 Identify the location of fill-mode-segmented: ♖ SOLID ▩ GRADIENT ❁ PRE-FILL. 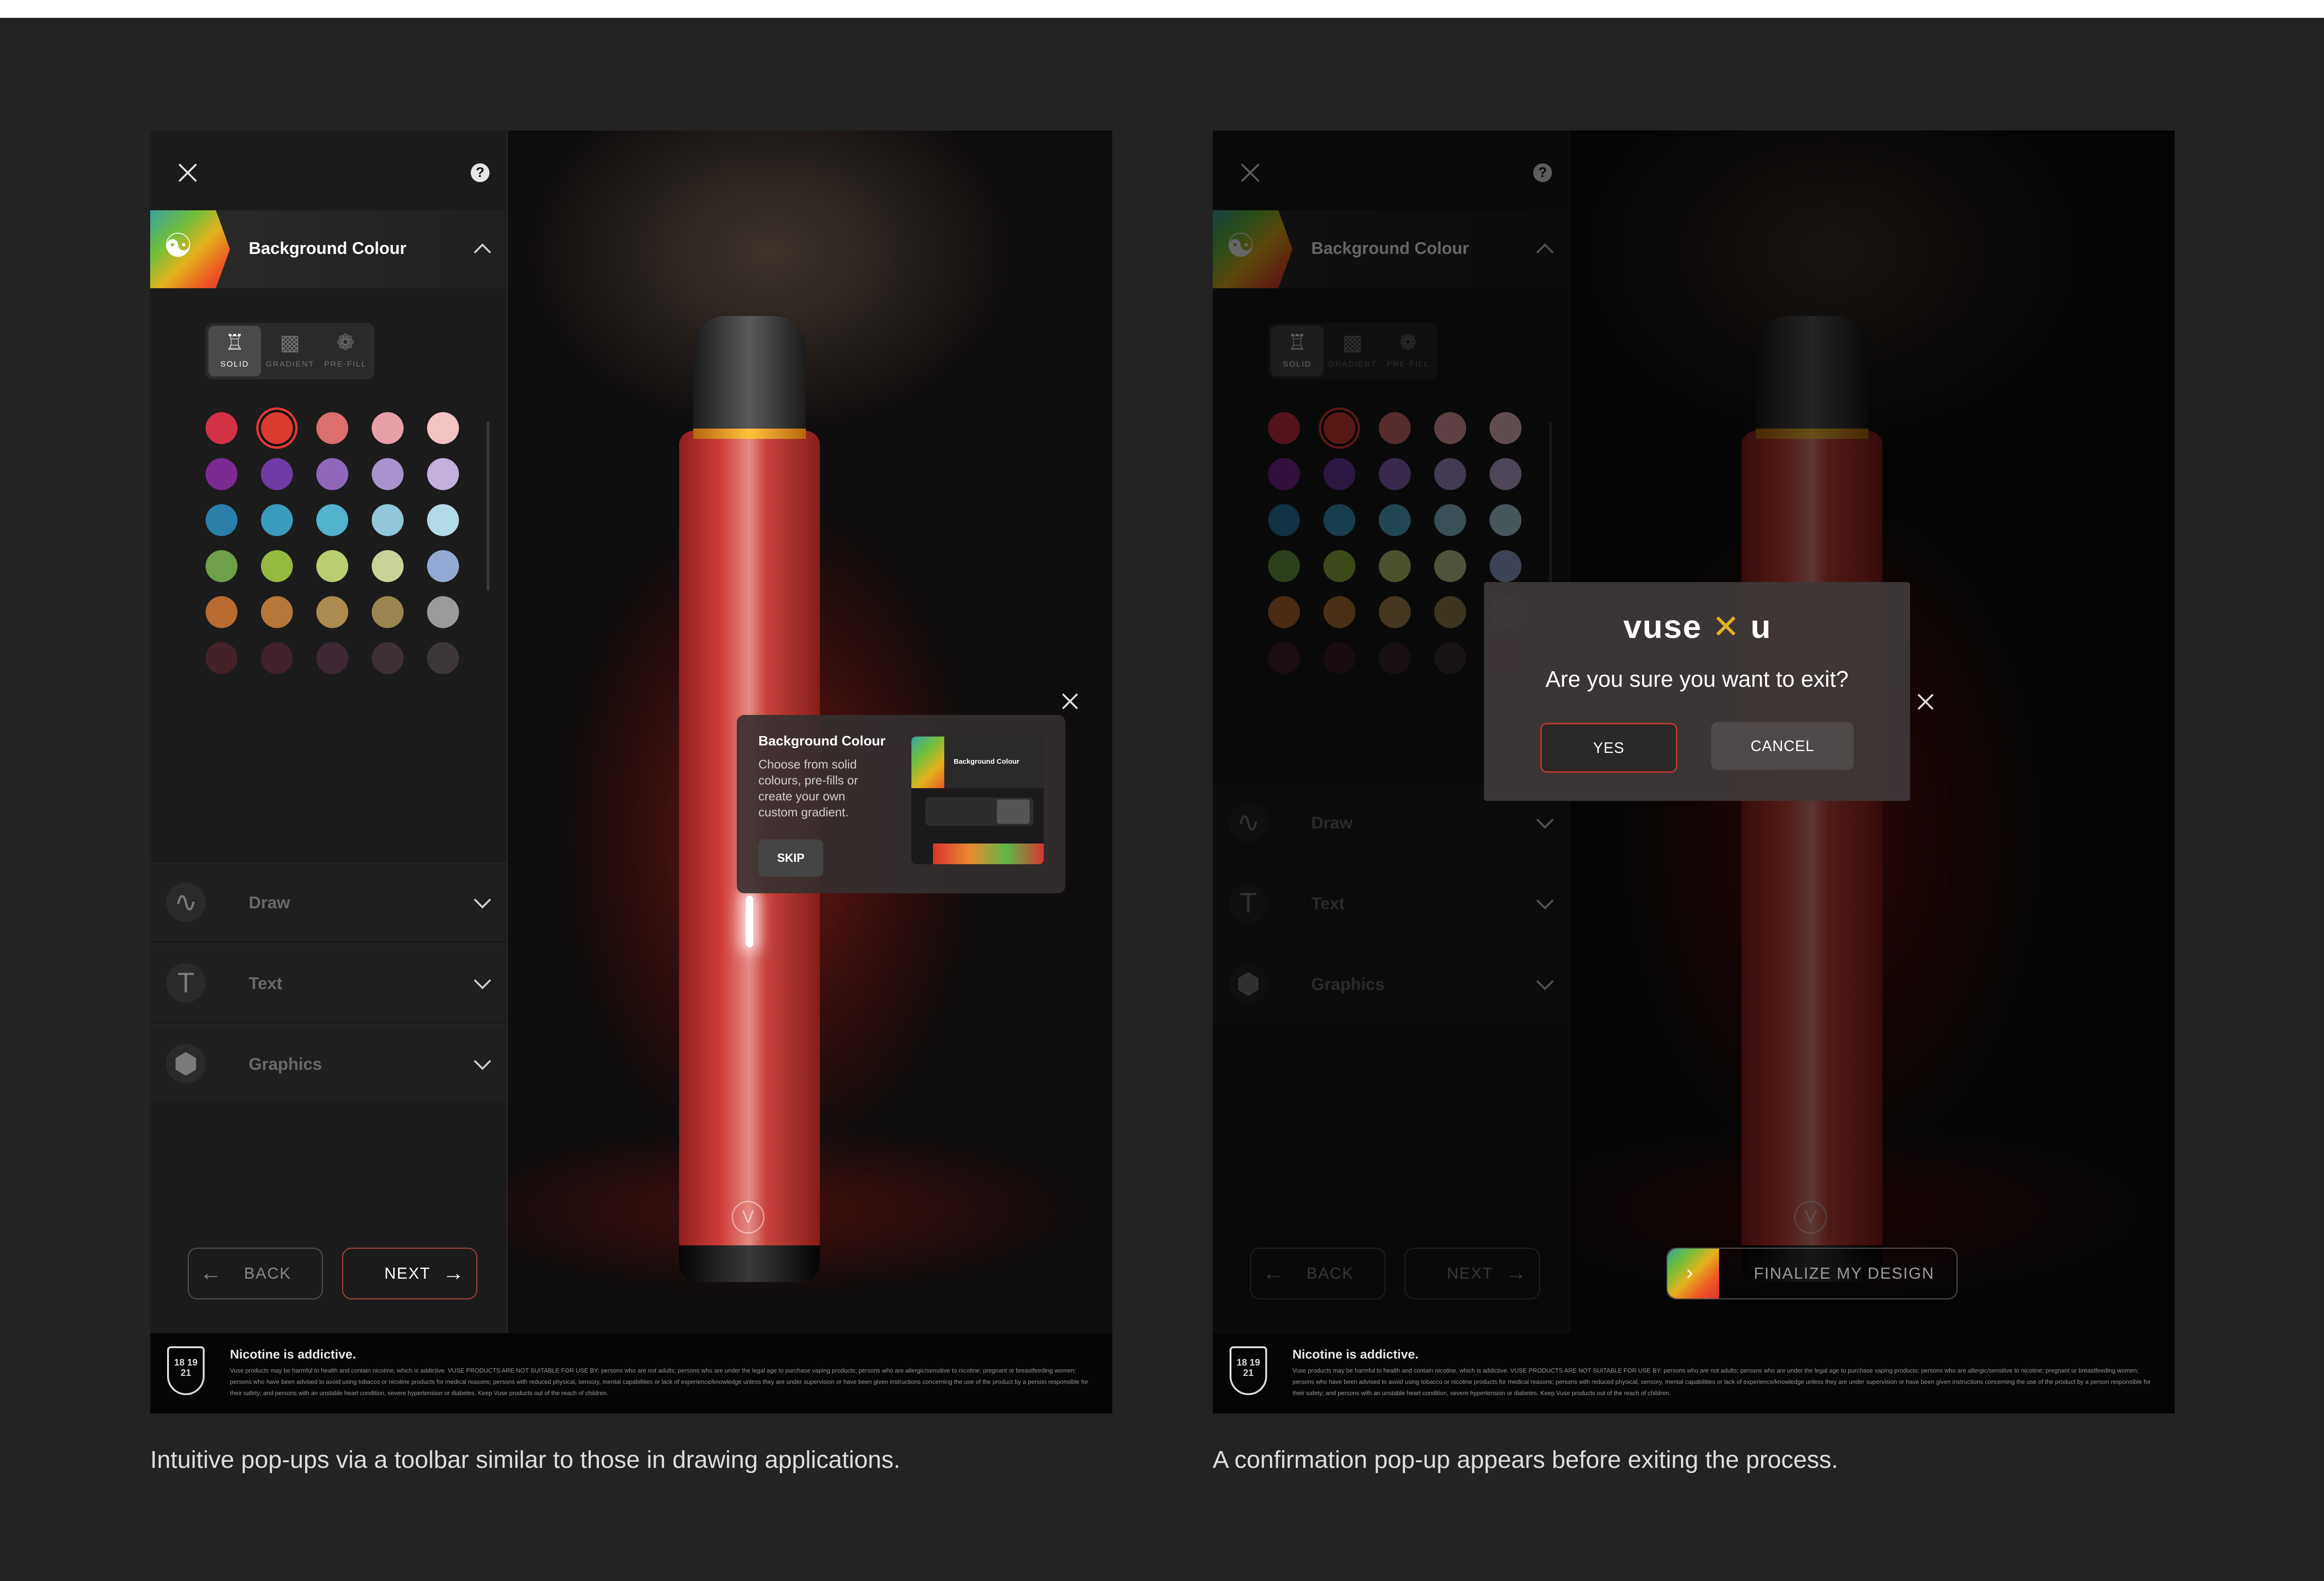
(290, 351).